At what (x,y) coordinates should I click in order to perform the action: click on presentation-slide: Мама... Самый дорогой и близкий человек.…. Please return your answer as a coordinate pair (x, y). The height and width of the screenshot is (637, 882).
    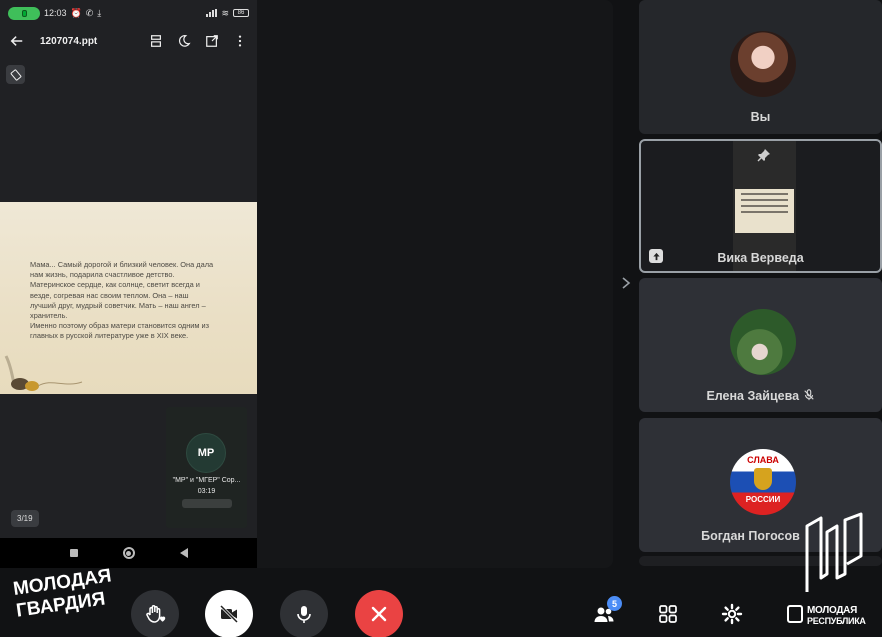
    Looking at the image, I should click on (128, 298).